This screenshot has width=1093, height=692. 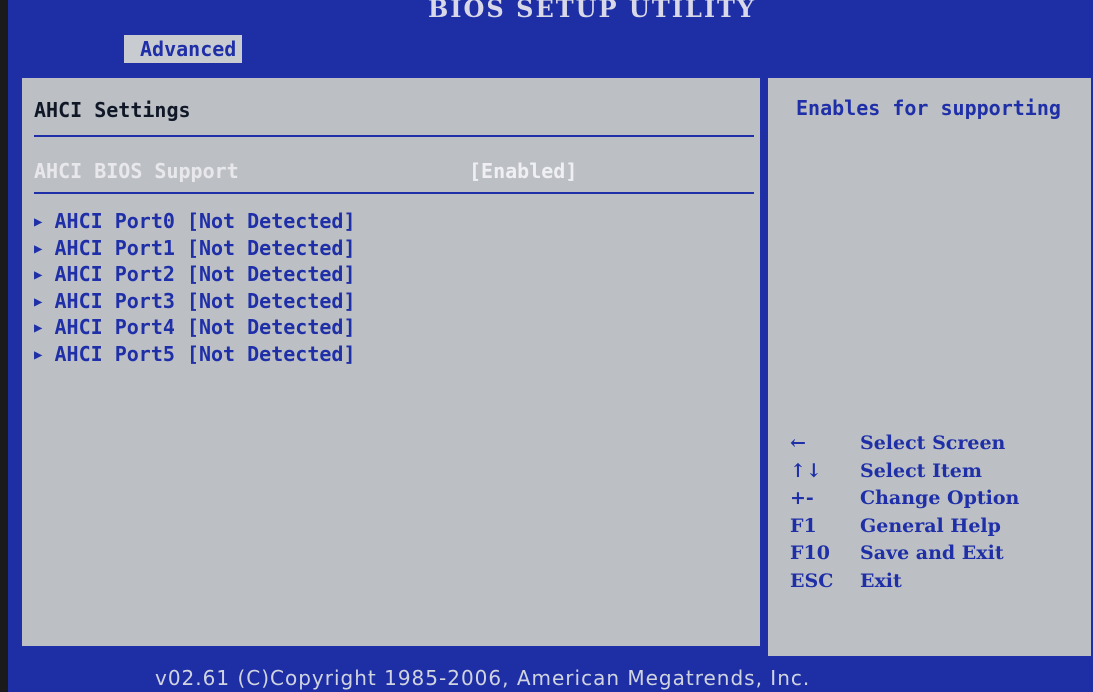 What do you see at coordinates (928, 108) in the screenshot?
I see `help-text: Enables for supporting` at bounding box center [928, 108].